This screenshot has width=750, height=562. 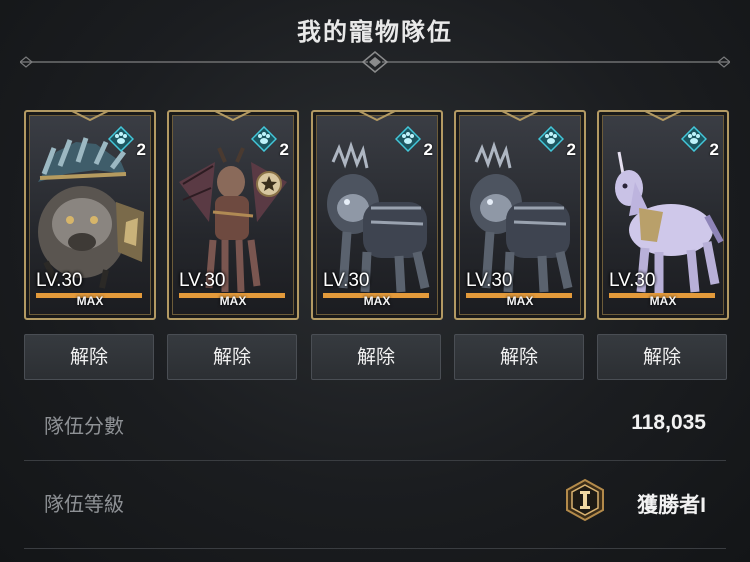 I want to click on star-badge-icon, so click(x=269, y=184).